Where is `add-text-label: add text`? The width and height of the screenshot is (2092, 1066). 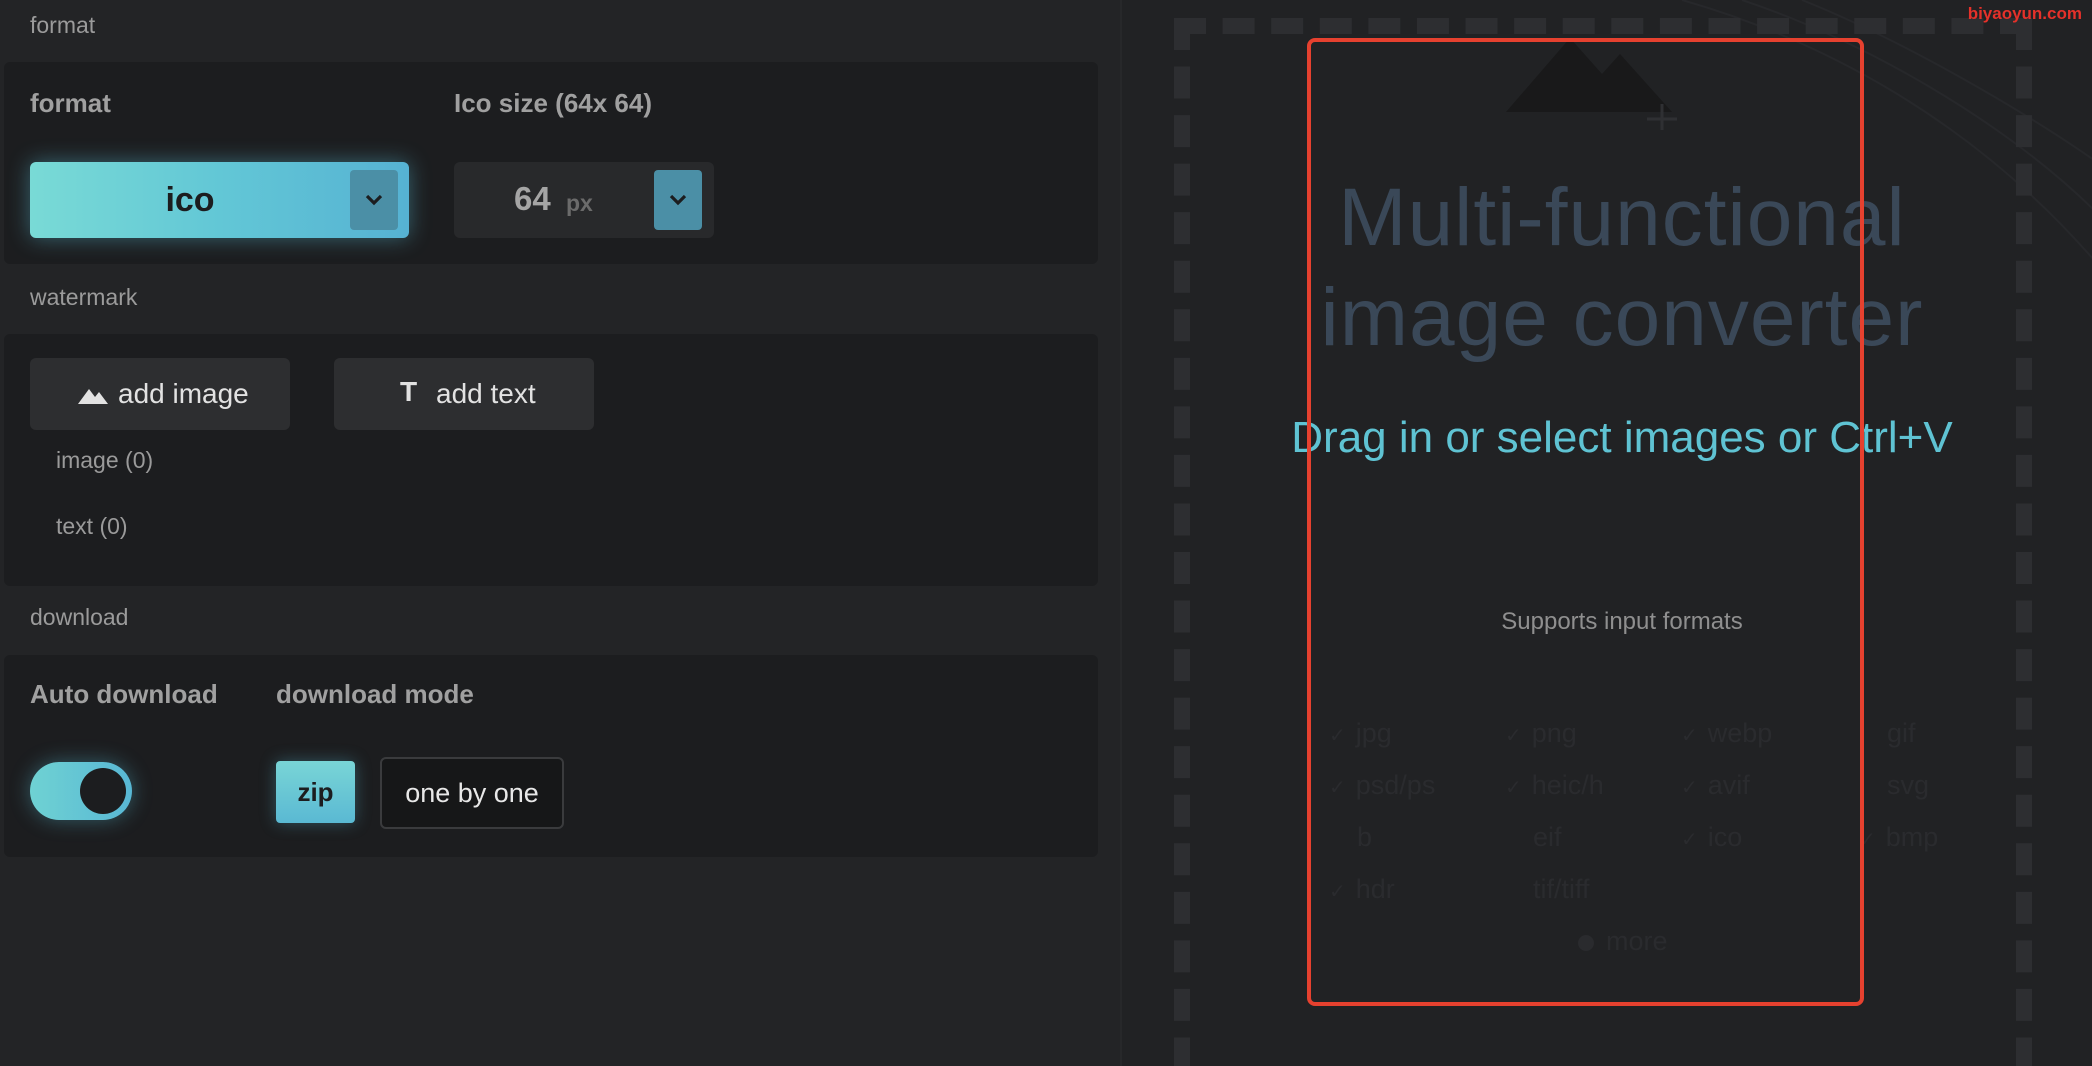
add-text-label: add text is located at coordinates (486, 393).